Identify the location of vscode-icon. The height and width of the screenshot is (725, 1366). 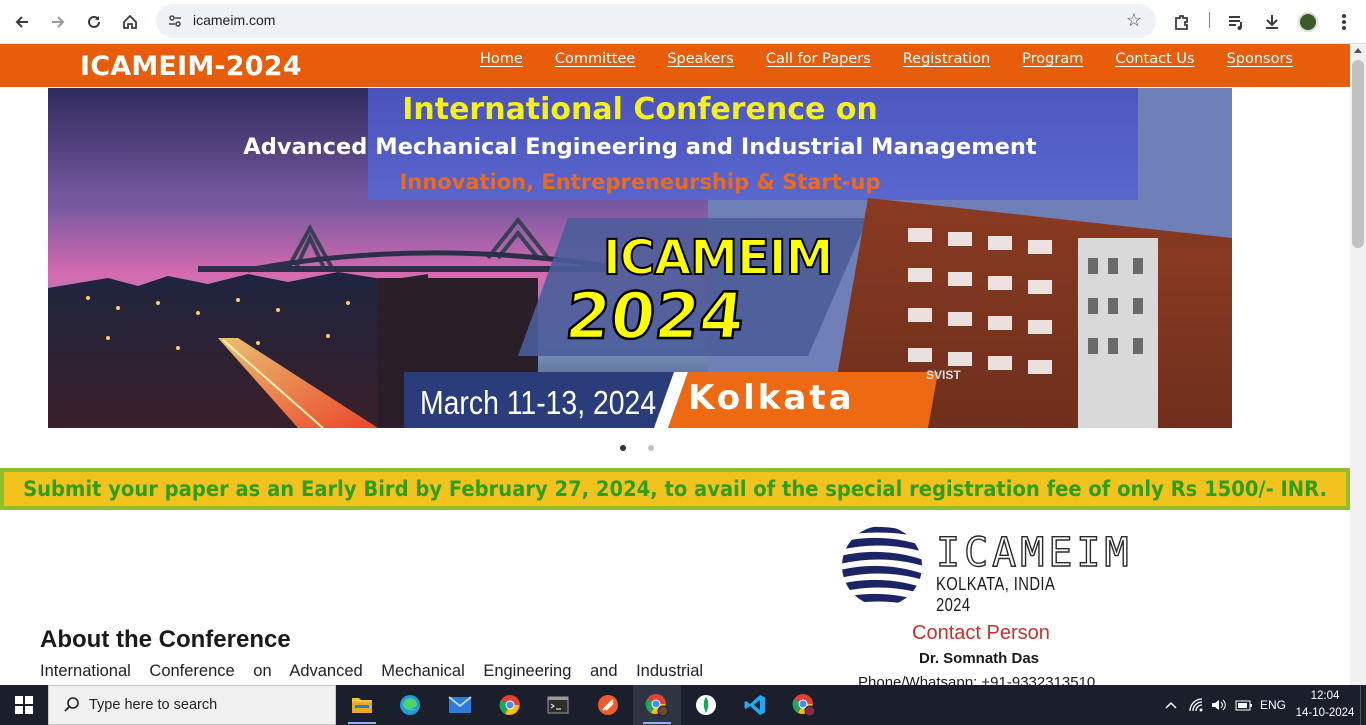
(755, 705).